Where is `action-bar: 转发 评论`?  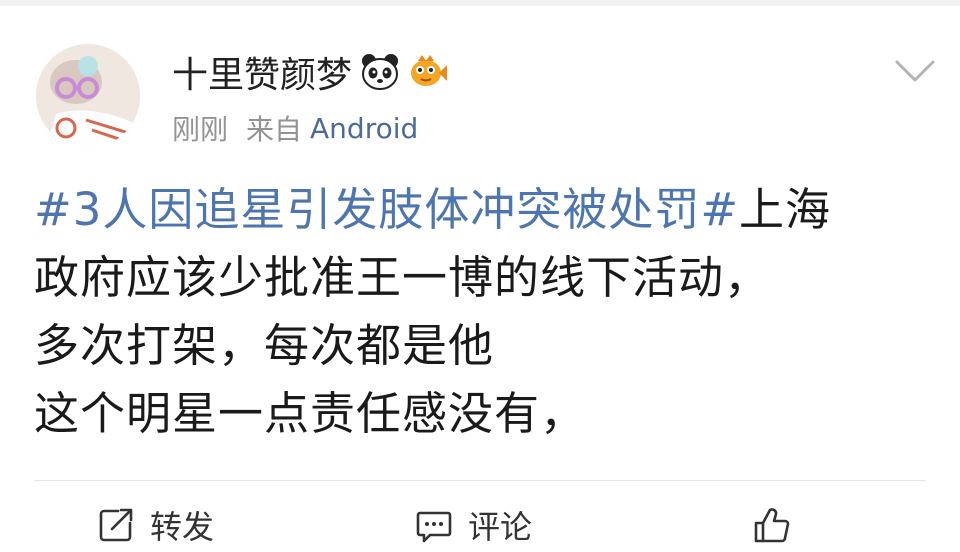 action-bar: 转发 评论 is located at coordinates (480, 525).